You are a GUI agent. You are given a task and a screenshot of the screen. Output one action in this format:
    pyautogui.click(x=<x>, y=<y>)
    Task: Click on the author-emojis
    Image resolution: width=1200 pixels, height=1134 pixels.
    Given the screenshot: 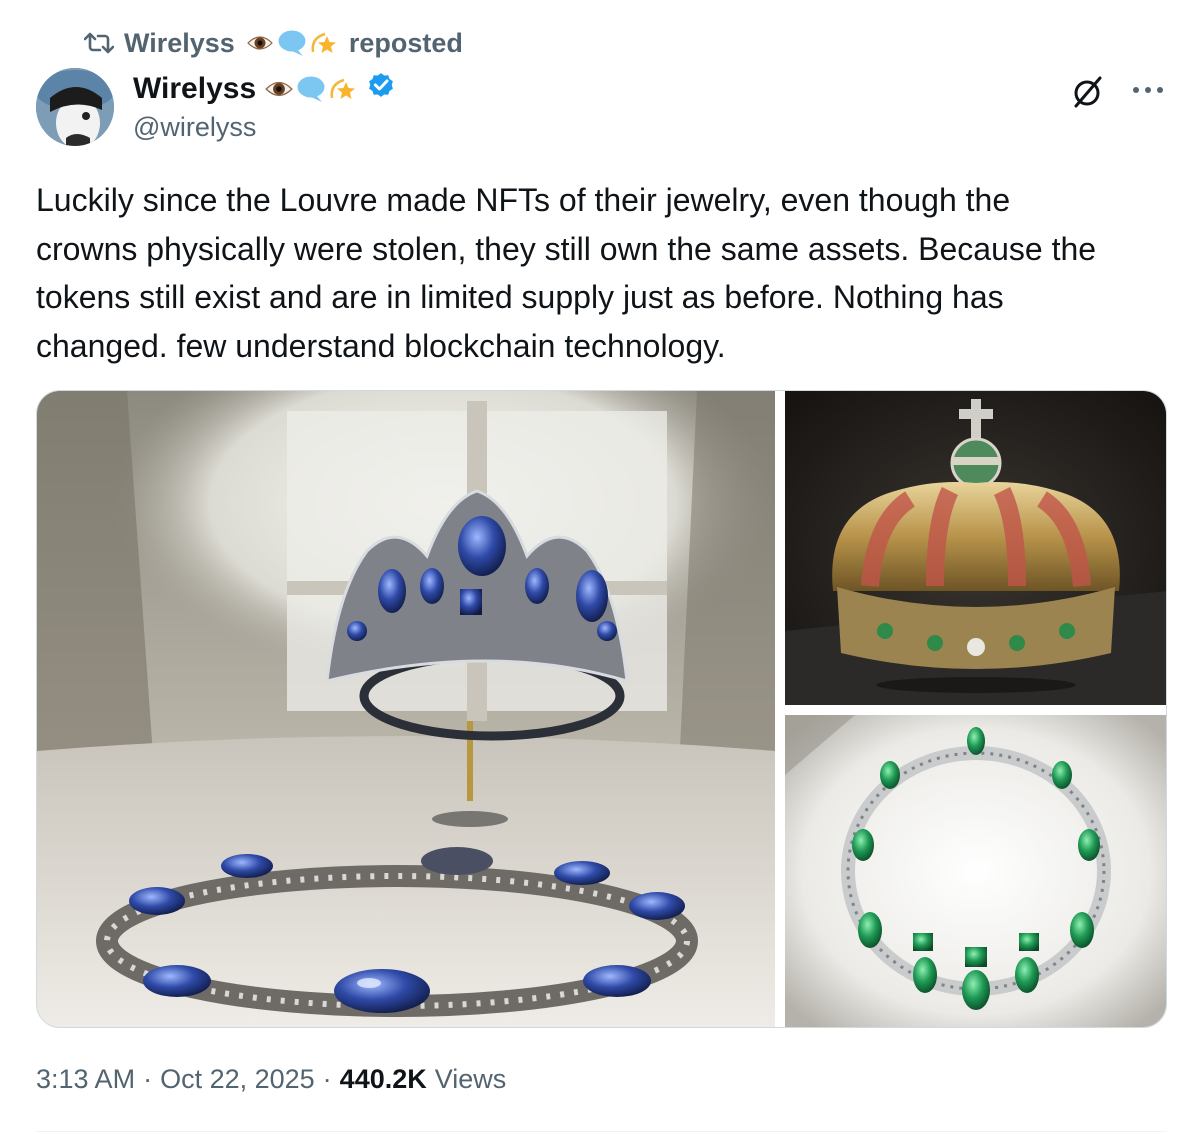 What is the action you would take?
    pyautogui.click(x=311, y=89)
    